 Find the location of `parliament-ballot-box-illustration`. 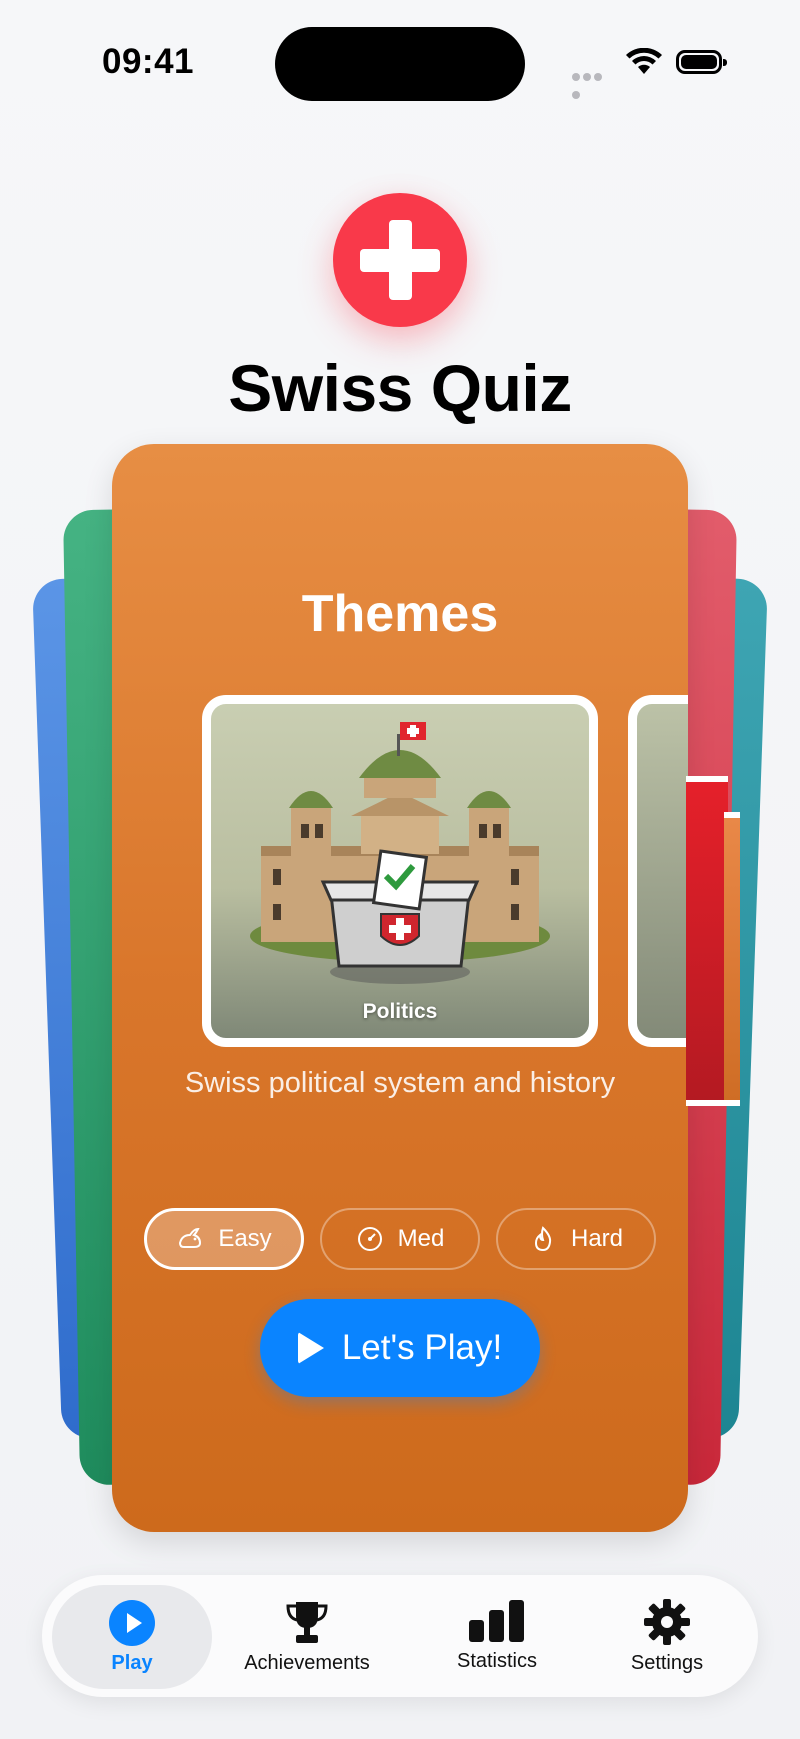

parliament-ballot-box-illustration is located at coordinates (400, 853).